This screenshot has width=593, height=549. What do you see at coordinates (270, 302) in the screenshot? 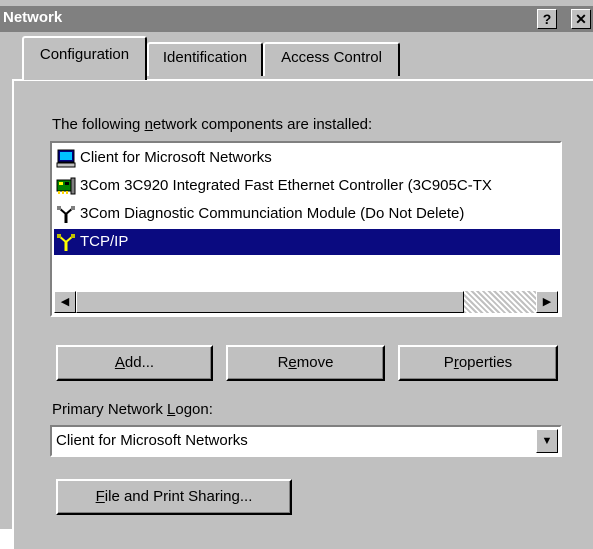
I see `scroll-thumb` at bounding box center [270, 302].